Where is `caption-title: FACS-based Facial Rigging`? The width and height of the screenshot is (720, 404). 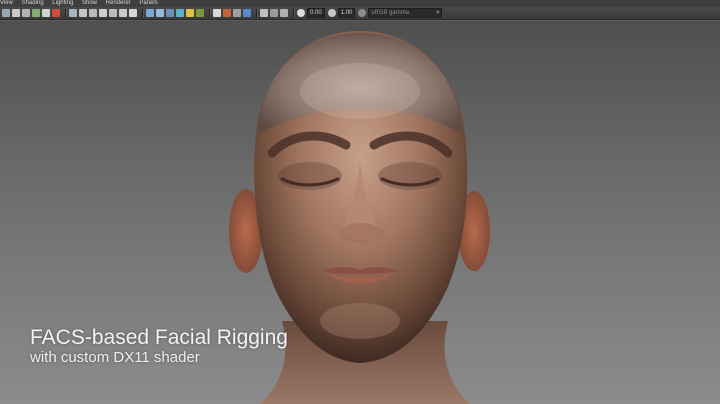
caption-title: FACS-based Facial Rigging is located at coordinates (159, 337).